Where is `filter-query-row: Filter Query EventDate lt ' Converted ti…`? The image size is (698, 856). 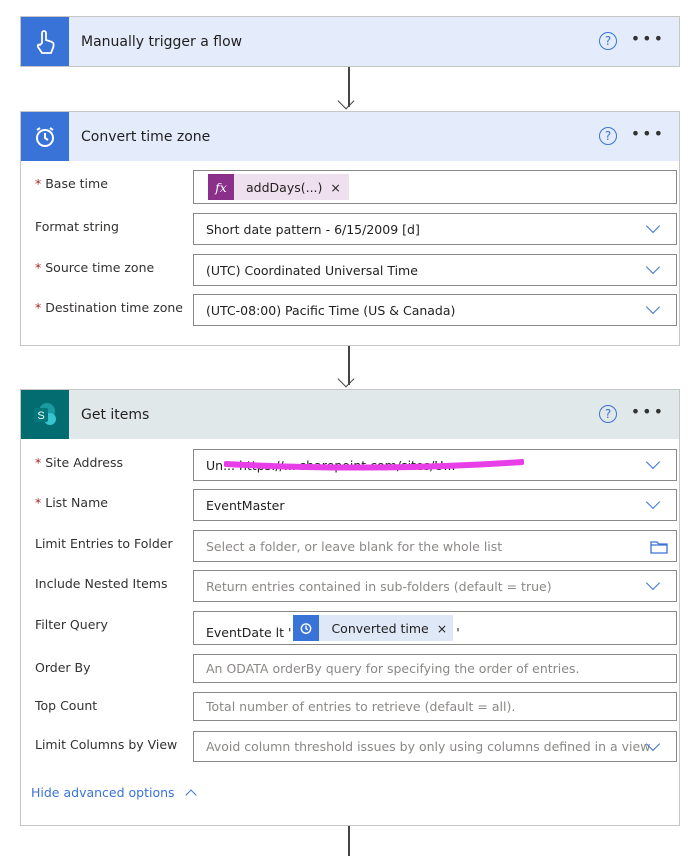
filter-query-row: Filter Query EventDate lt ' Converted ti… is located at coordinates (356, 628).